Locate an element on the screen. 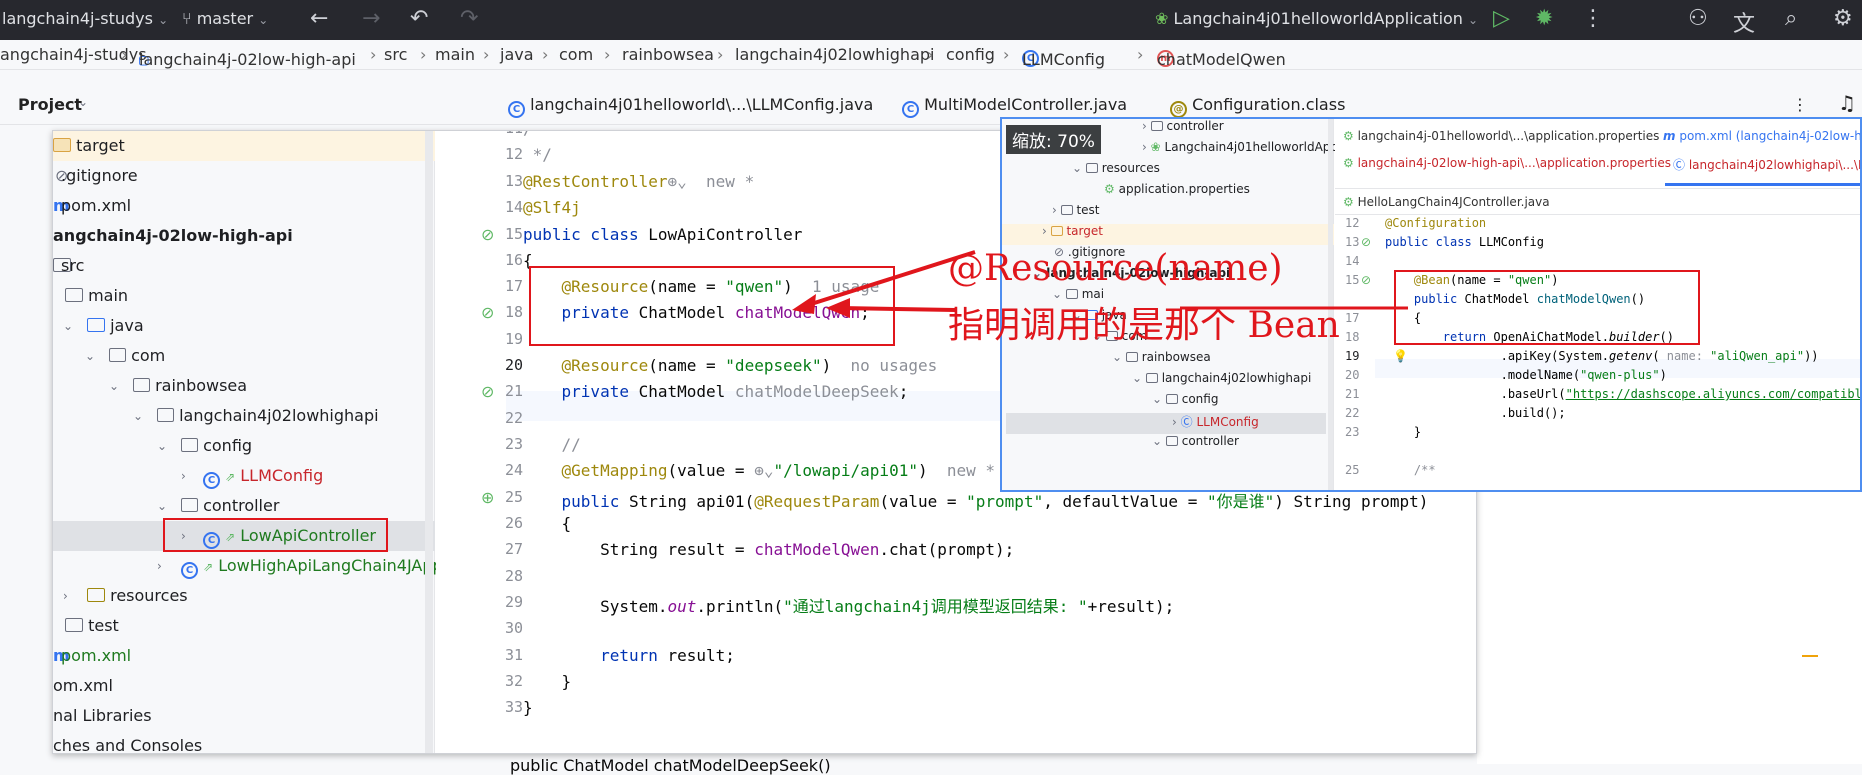  tab-multimodelcontroller: C MultiModelController.java is located at coordinates (1014, 106).